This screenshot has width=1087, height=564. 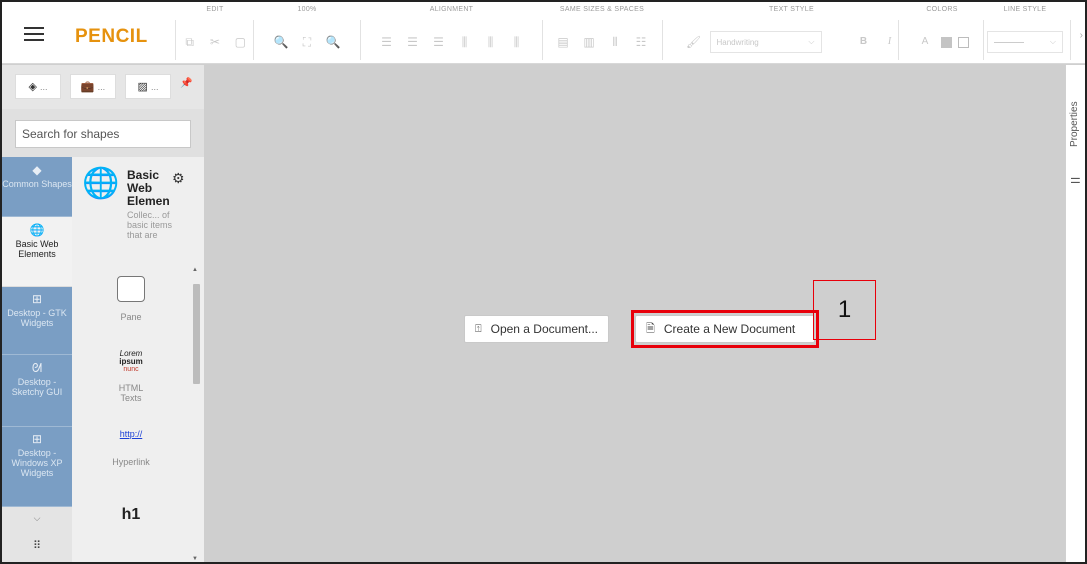 What do you see at coordinates (1075, 313) in the screenshot?
I see `properties-panel: Properties ⚌` at bounding box center [1075, 313].